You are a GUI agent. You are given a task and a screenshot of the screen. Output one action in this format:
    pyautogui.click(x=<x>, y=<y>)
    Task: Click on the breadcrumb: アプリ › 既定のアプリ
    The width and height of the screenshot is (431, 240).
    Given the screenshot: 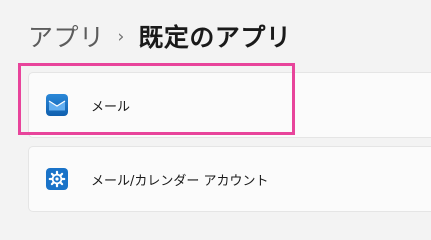 What is the action you would take?
    pyautogui.click(x=159, y=36)
    